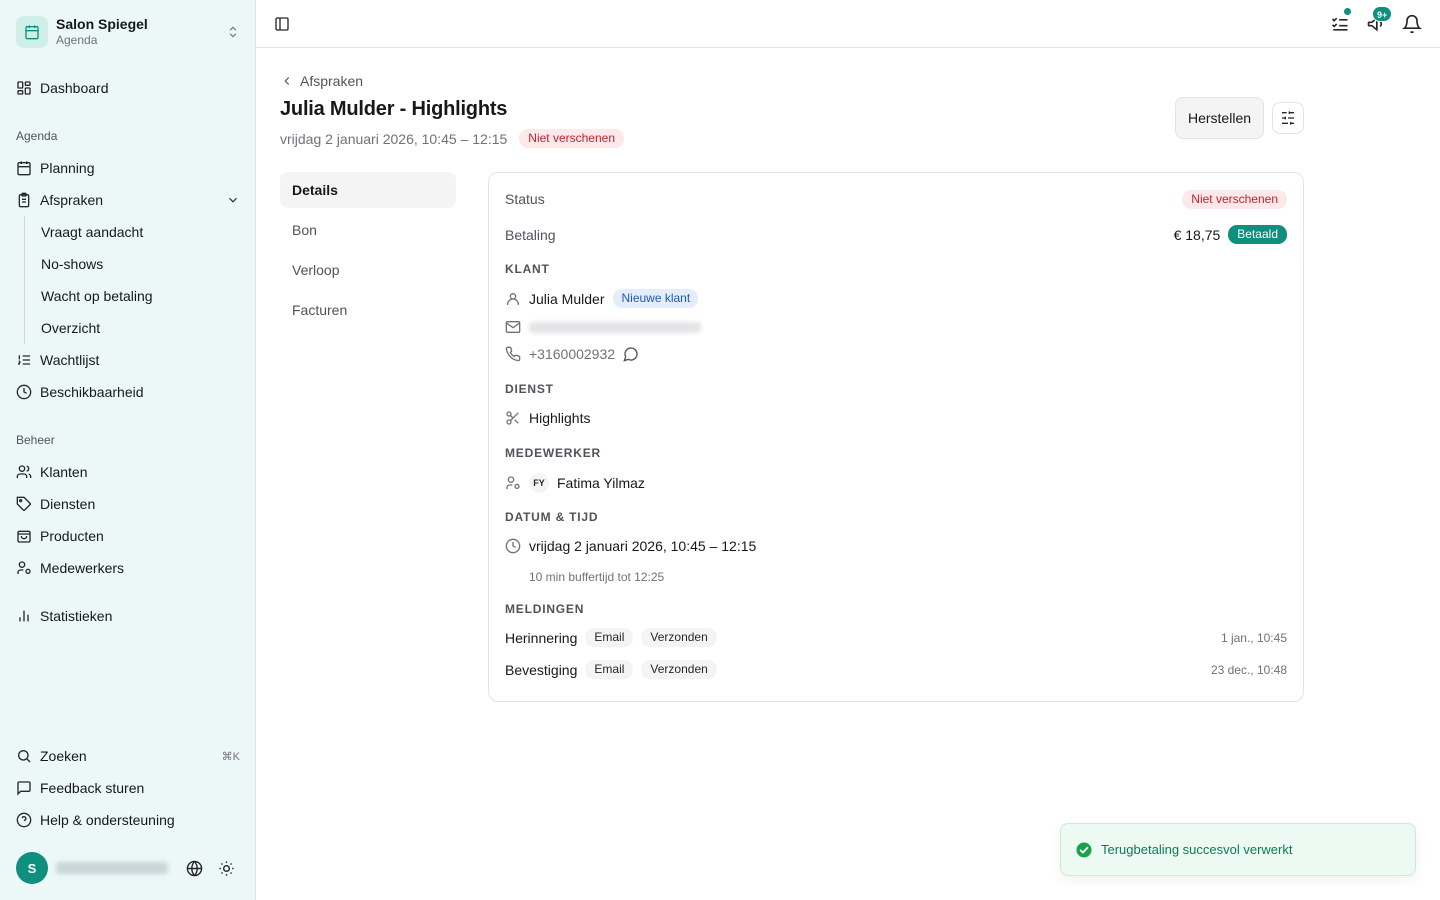 The image size is (1440, 900). I want to click on nav-medewerkers: Medewerkers, so click(128, 568).